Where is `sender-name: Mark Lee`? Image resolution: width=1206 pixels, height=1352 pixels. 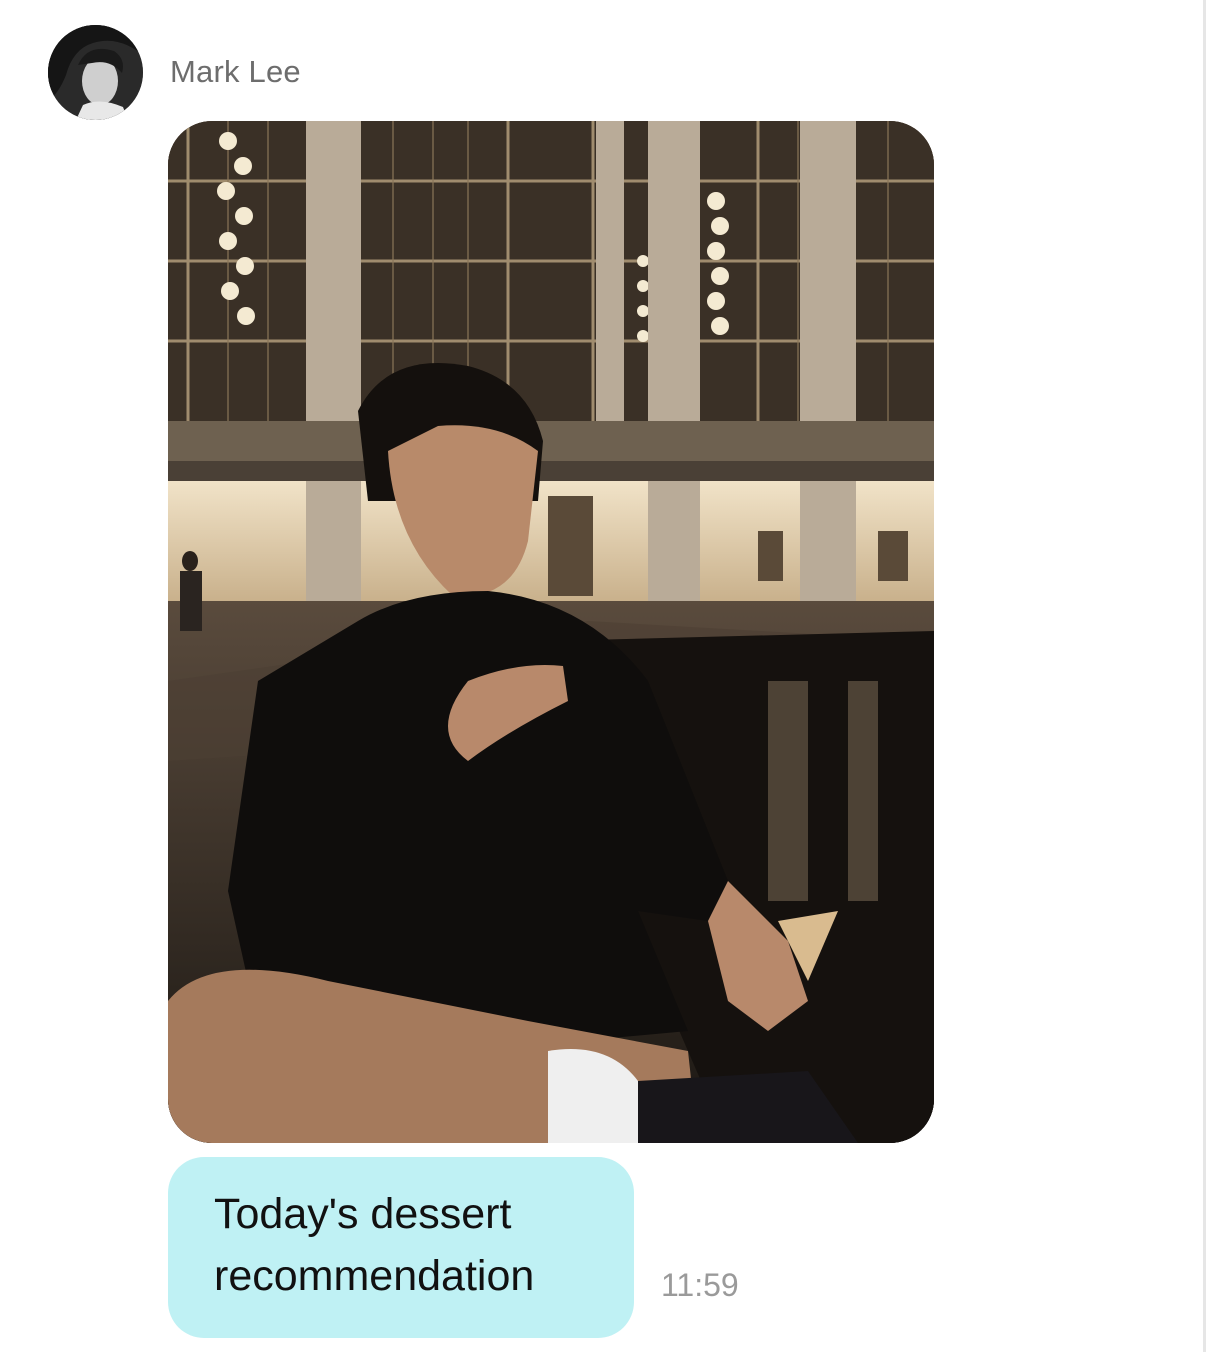 sender-name: Mark Lee is located at coordinates (235, 72).